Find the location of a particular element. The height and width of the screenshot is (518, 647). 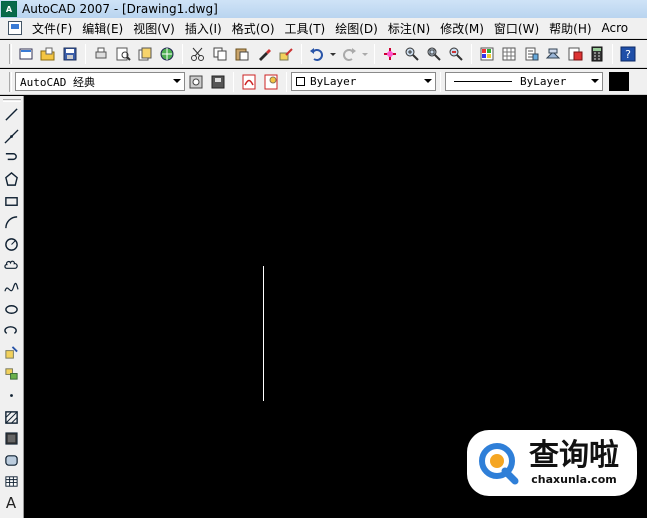

menu-insert: 插入(I) is located at coordinates (203, 28).